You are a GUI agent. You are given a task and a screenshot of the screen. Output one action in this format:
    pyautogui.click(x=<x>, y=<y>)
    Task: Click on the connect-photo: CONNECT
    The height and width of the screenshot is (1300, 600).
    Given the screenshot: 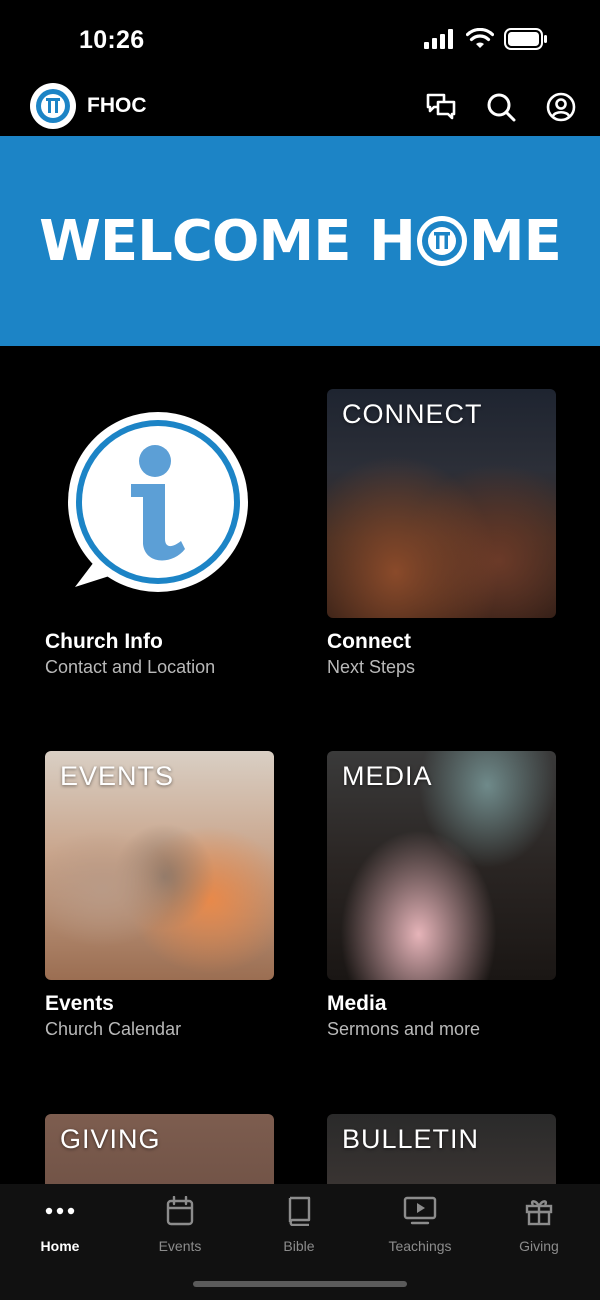 What is the action you would take?
    pyautogui.click(x=441, y=503)
    